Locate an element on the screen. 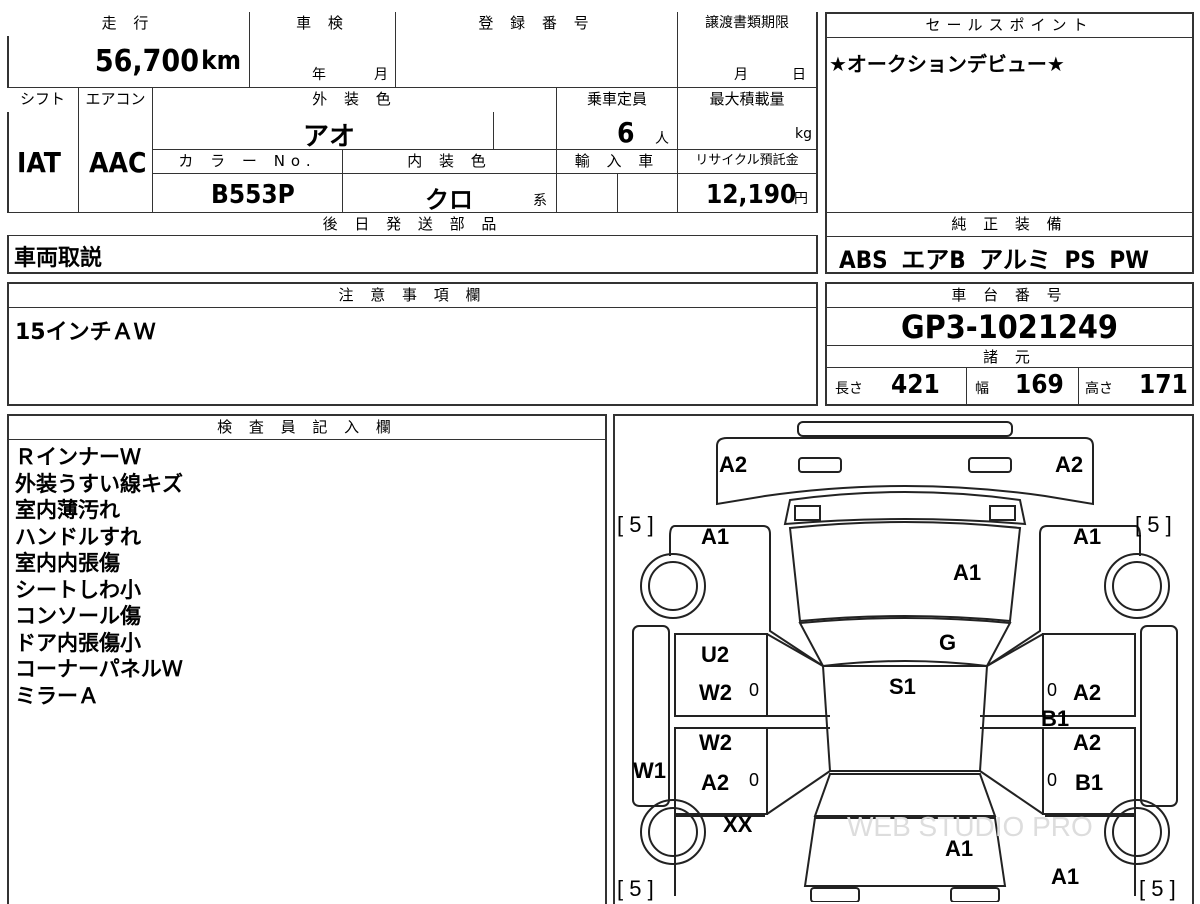  chassis-number: GP3-1021249 is located at coordinates (1009, 327).